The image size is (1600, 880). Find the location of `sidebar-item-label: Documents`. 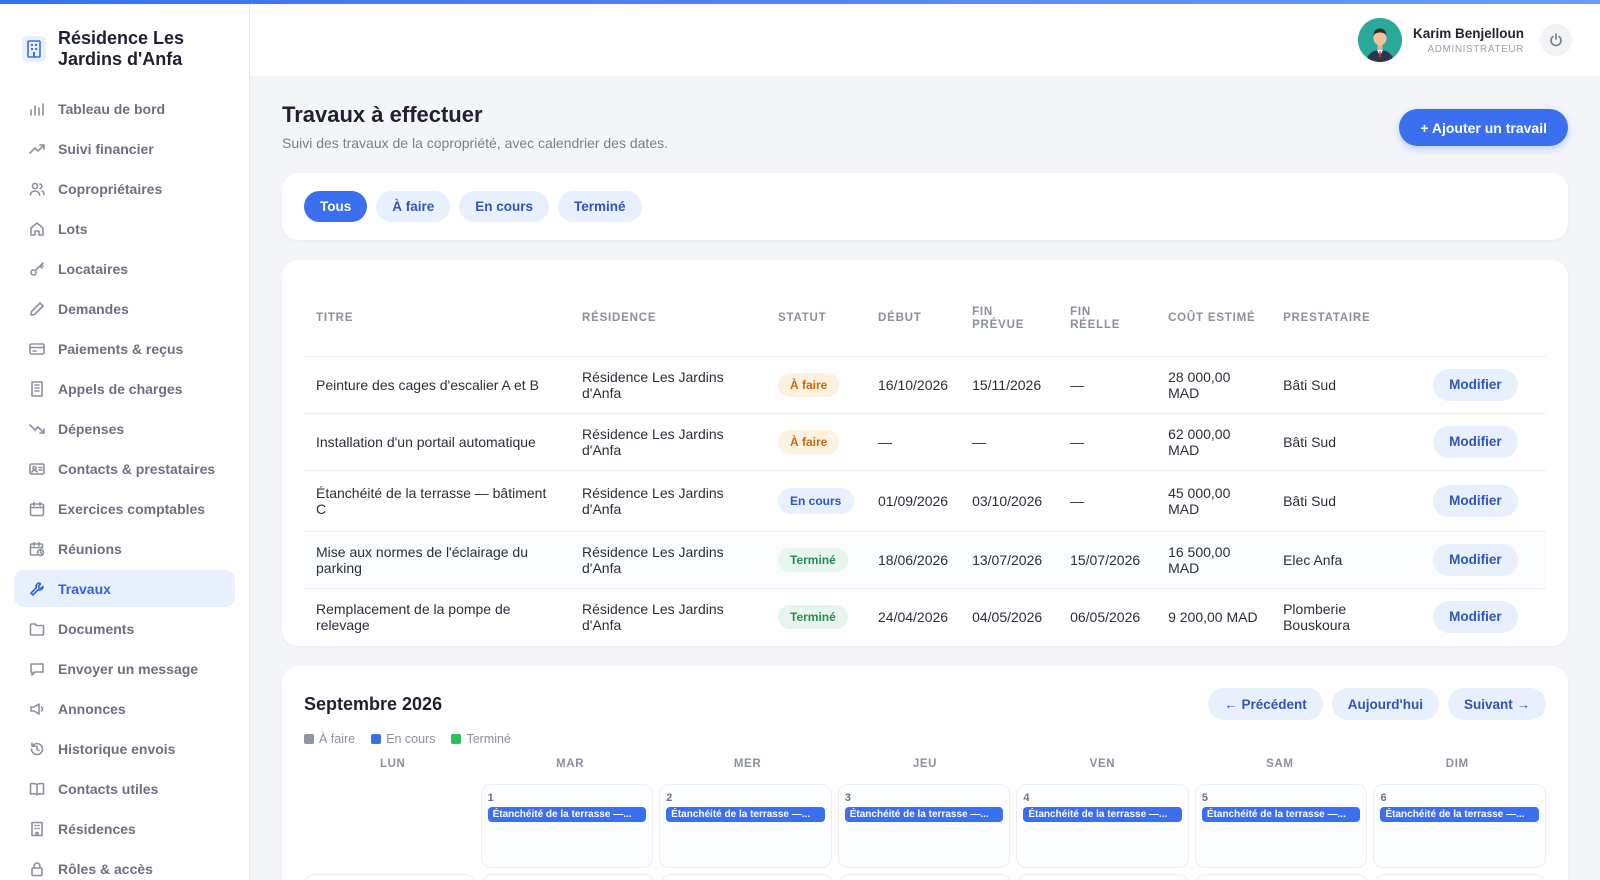

sidebar-item-label: Documents is located at coordinates (96, 628).